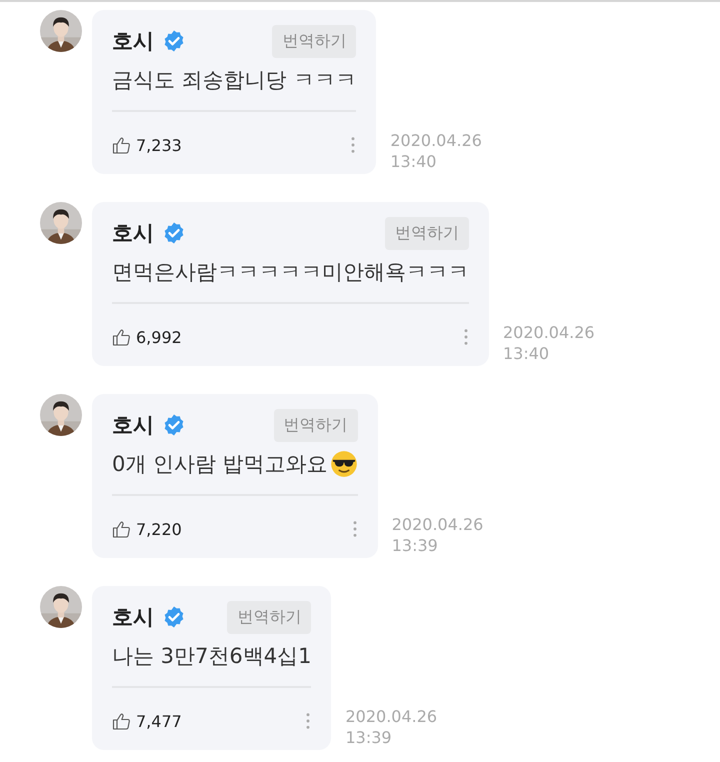  I want to click on comment-text: 면먹은사람ㅋㅋㅋㅋㅋ미안해욕ㅋㅋㅋ, so click(290, 272).